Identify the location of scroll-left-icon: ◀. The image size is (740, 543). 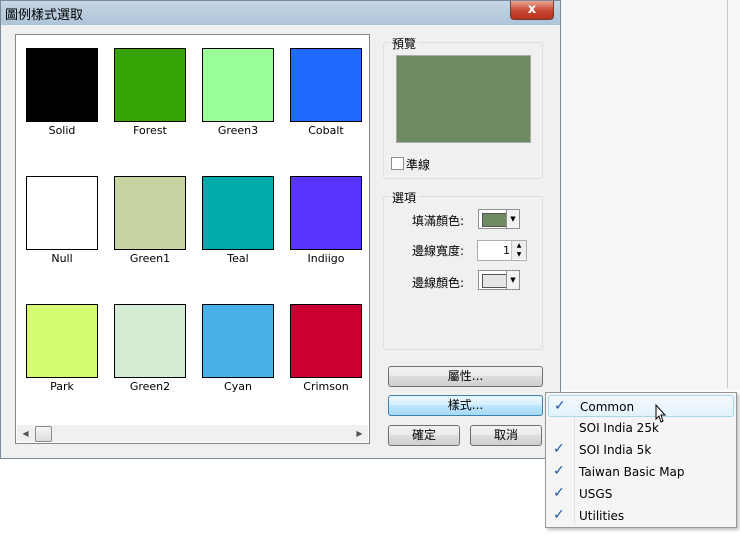
(25, 433).